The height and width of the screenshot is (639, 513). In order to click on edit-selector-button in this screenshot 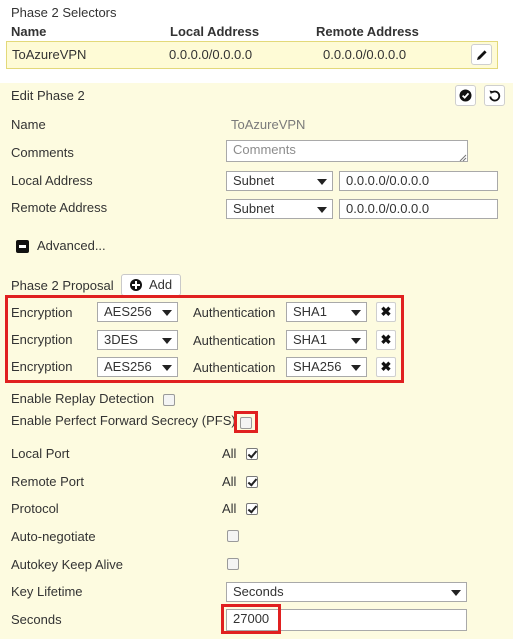, I will do `click(481, 54)`.